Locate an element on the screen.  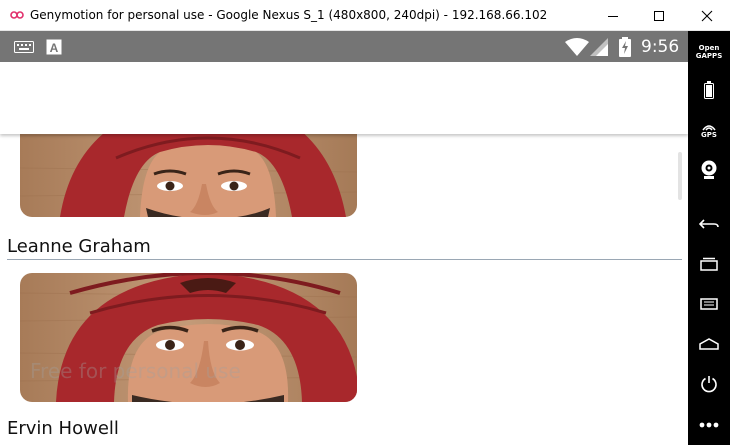
genymotion-toolbar: Open GAPPS GPS is located at coordinates (709, 238).